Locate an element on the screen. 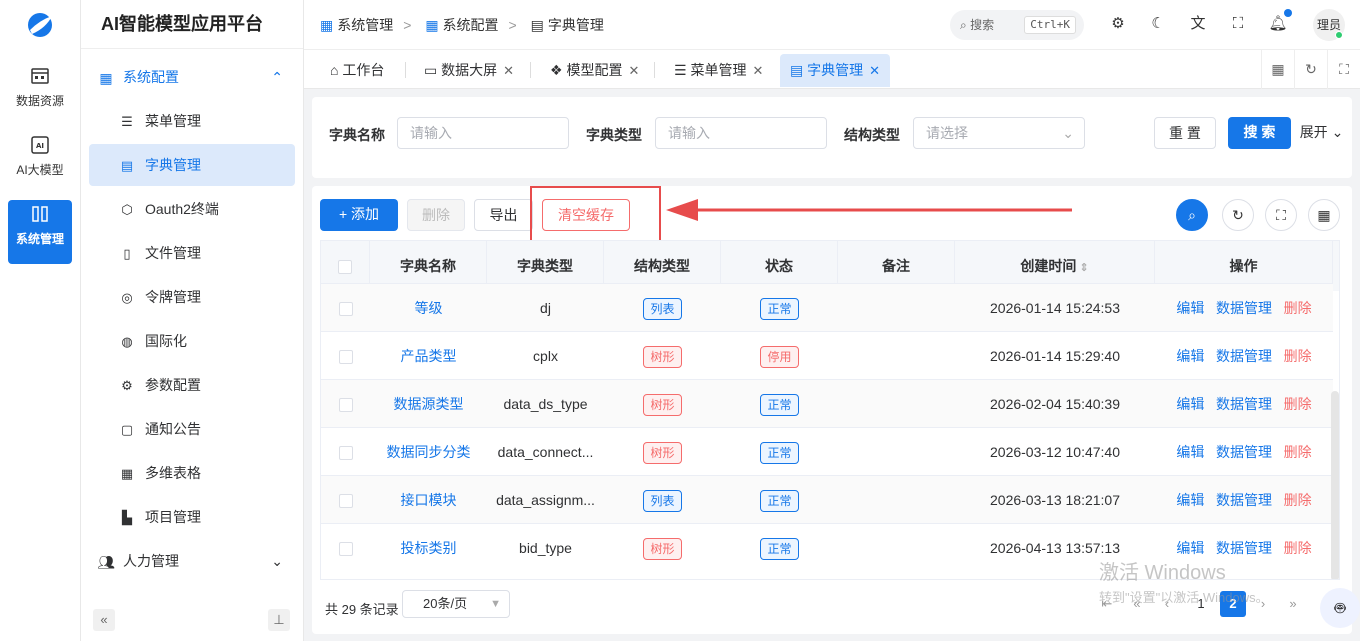 This screenshot has height=641, width=1360. avatar: 理员 is located at coordinates (1329, 25).